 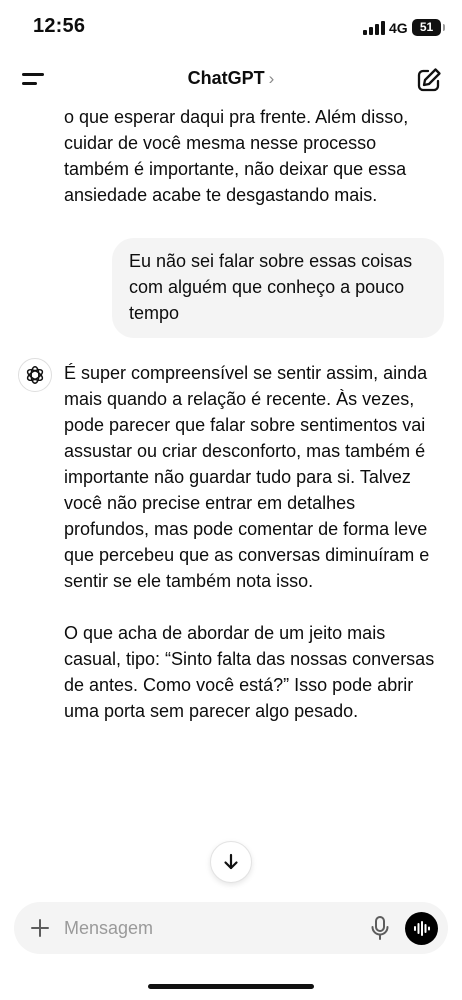 I want to click on status-time: 12:56, so click(x=59, y=26).